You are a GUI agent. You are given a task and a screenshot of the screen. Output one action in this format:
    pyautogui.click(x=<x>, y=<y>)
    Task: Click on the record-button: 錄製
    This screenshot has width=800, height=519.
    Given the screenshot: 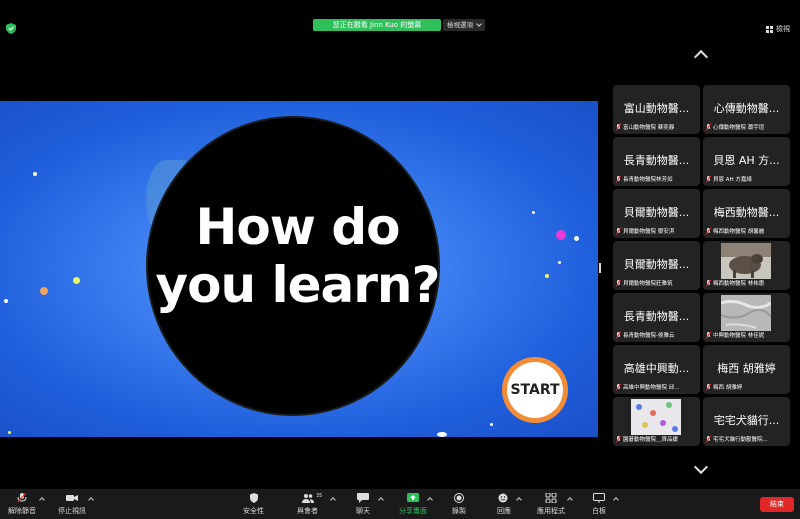 What is the action you would take?
    pyautogui.click(x=459, y=504)
    